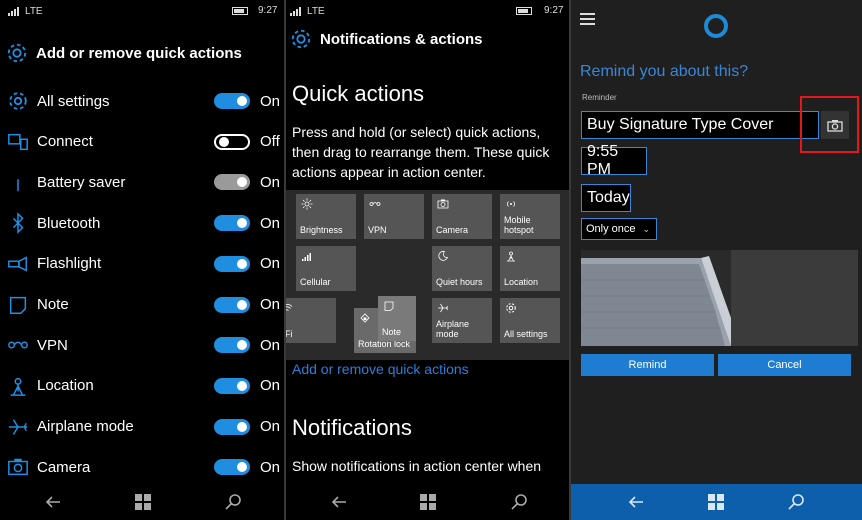  I want to click on quick-action-tile: All settings, so click(530, 320).